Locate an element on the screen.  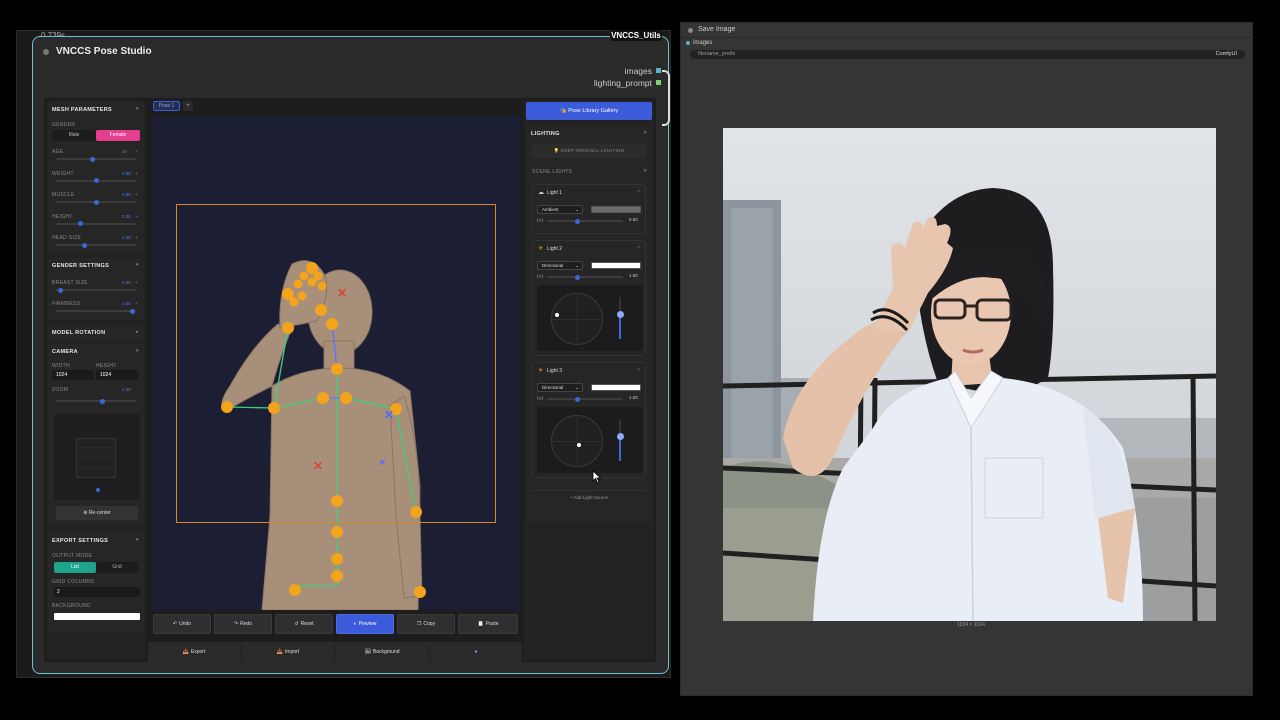
output-mode-grid-button: Grid is located at coordinates (117, 567).